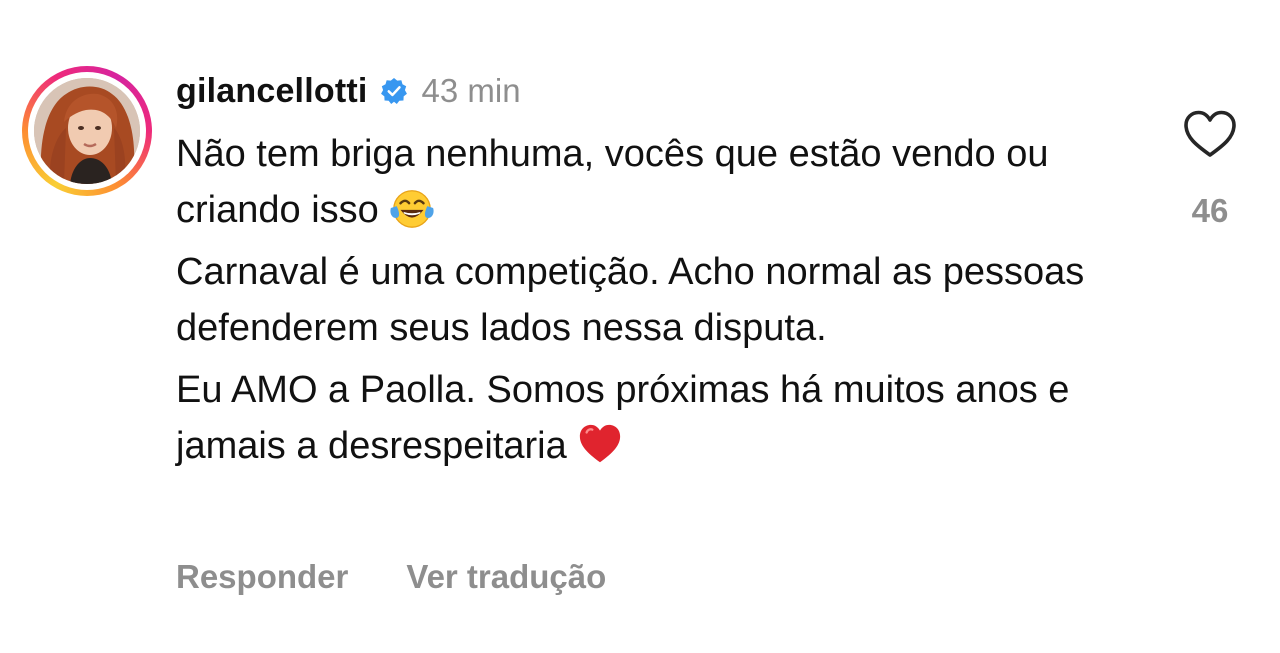  I want to click on face-with-tears-of-joy-icon, so click(412, 208).